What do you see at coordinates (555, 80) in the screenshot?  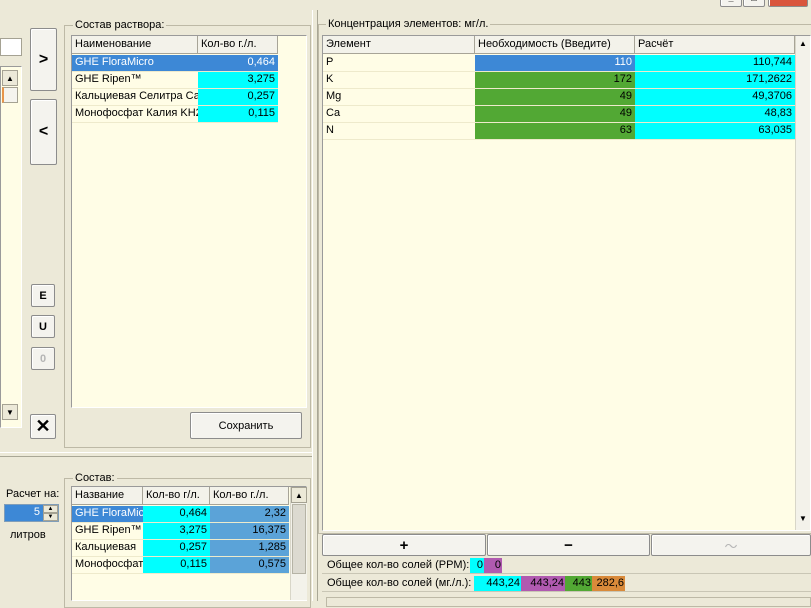 I see `concentration-row-need: 172` at bounding box center [555, 80].